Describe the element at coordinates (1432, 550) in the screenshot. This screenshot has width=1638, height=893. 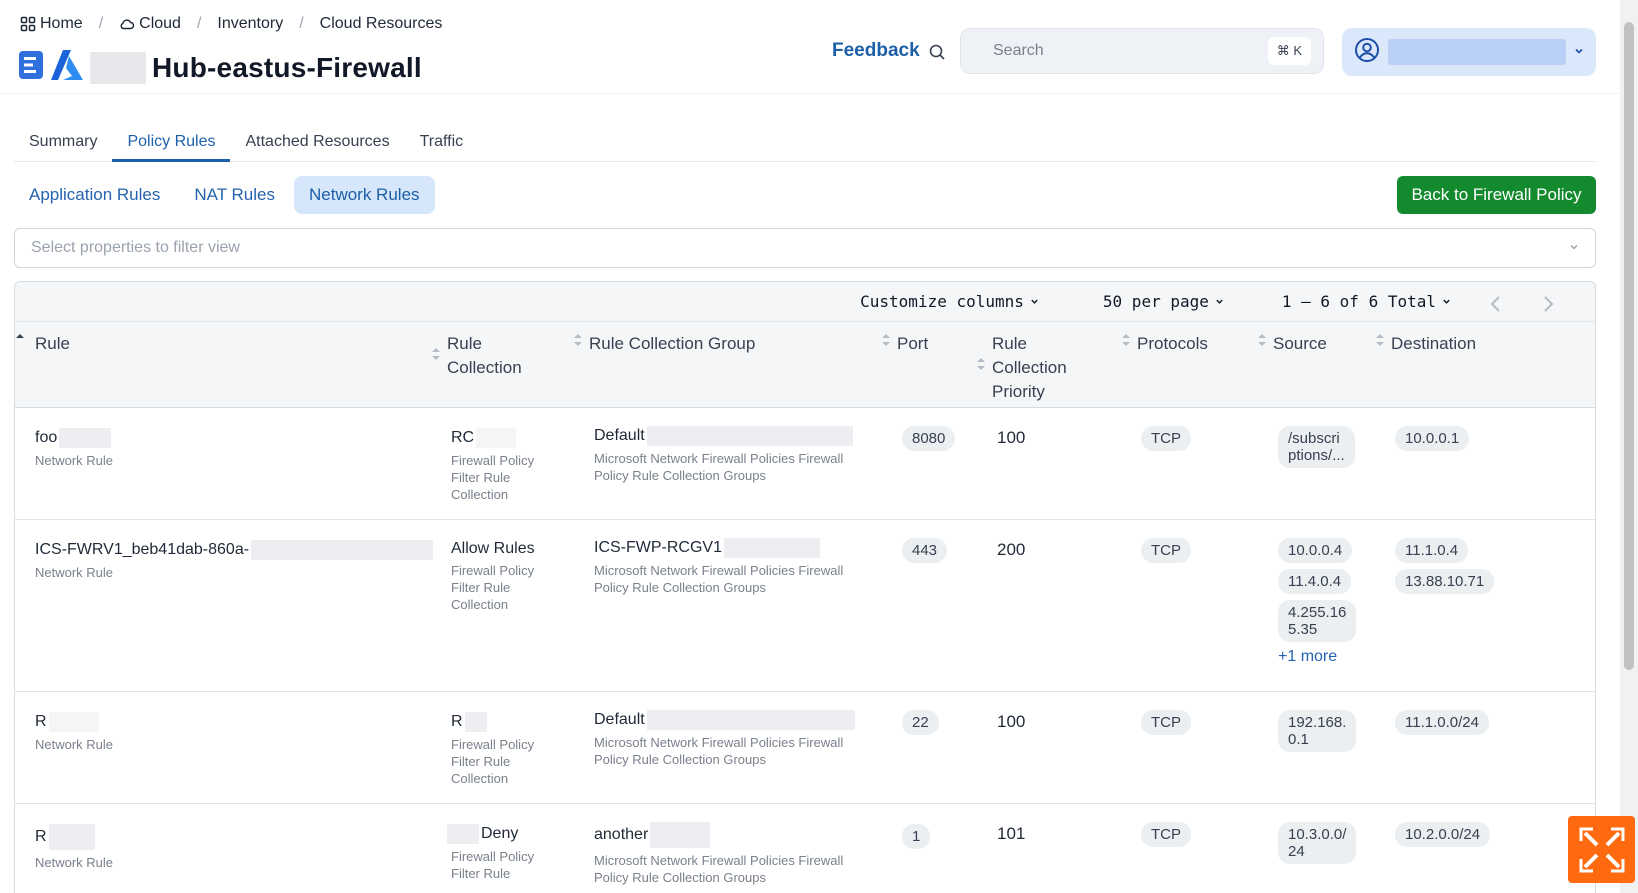
I see `destination-badge: 11.1.0.4` at that location.